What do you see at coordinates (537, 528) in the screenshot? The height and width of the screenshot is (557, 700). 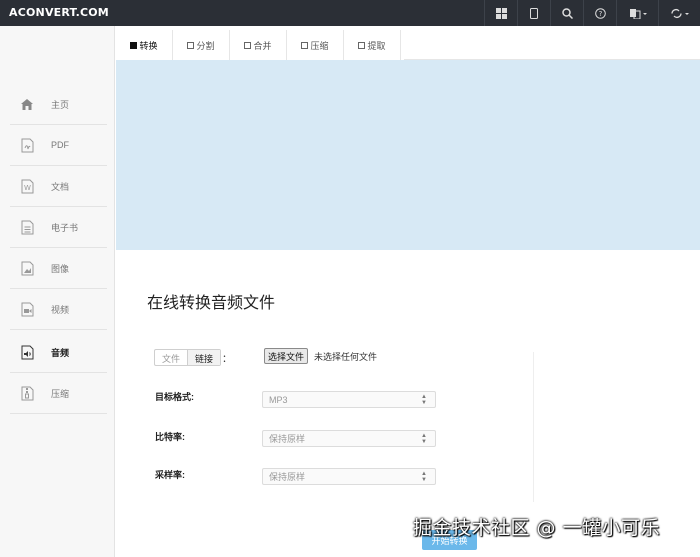 I see `watermark-text: 掘金技术社区 @ 一罐小可乐` at bounding box center [537, 528].